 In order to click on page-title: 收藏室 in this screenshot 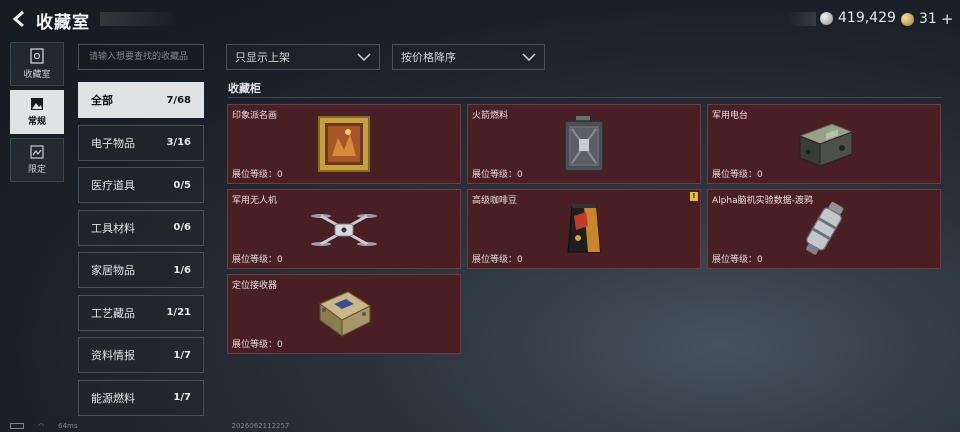, I will do `click(63, 23)`.